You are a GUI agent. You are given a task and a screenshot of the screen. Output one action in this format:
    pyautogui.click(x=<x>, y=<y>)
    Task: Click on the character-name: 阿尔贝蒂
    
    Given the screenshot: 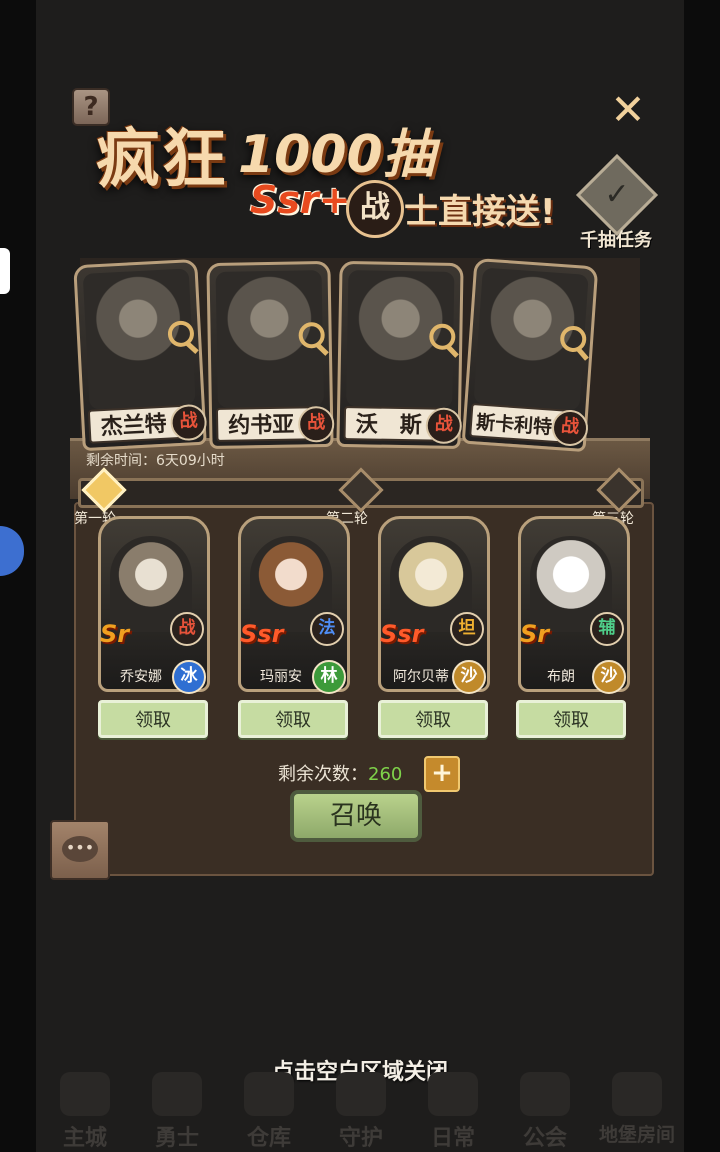 What is the action you would take?
    pyautogui.click(x=421, y=677)
    